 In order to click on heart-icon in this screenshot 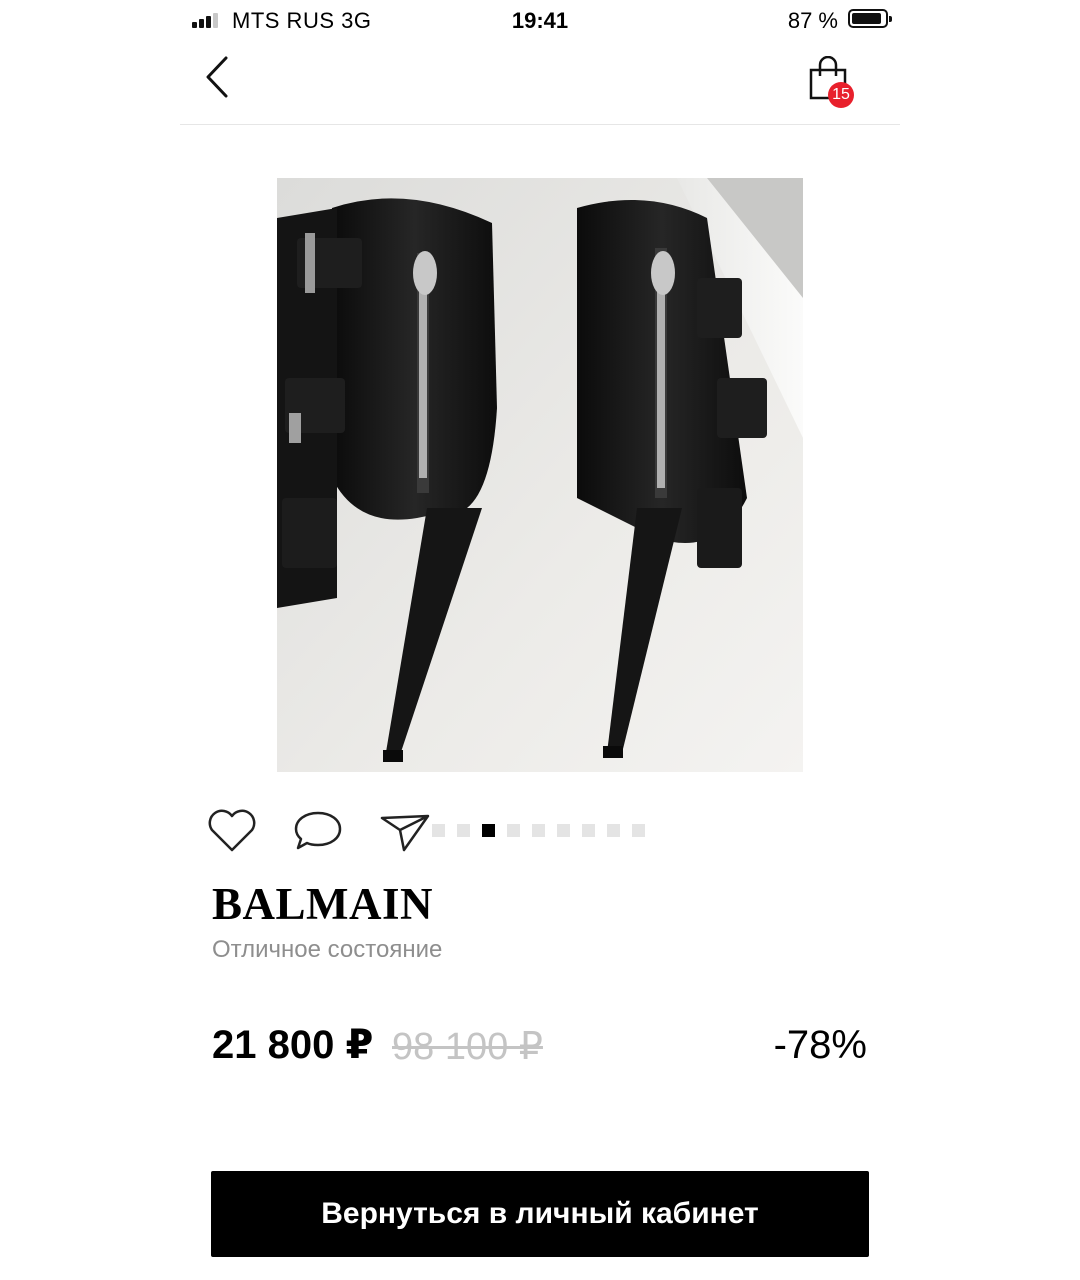, I will do `click(232, 830)`.